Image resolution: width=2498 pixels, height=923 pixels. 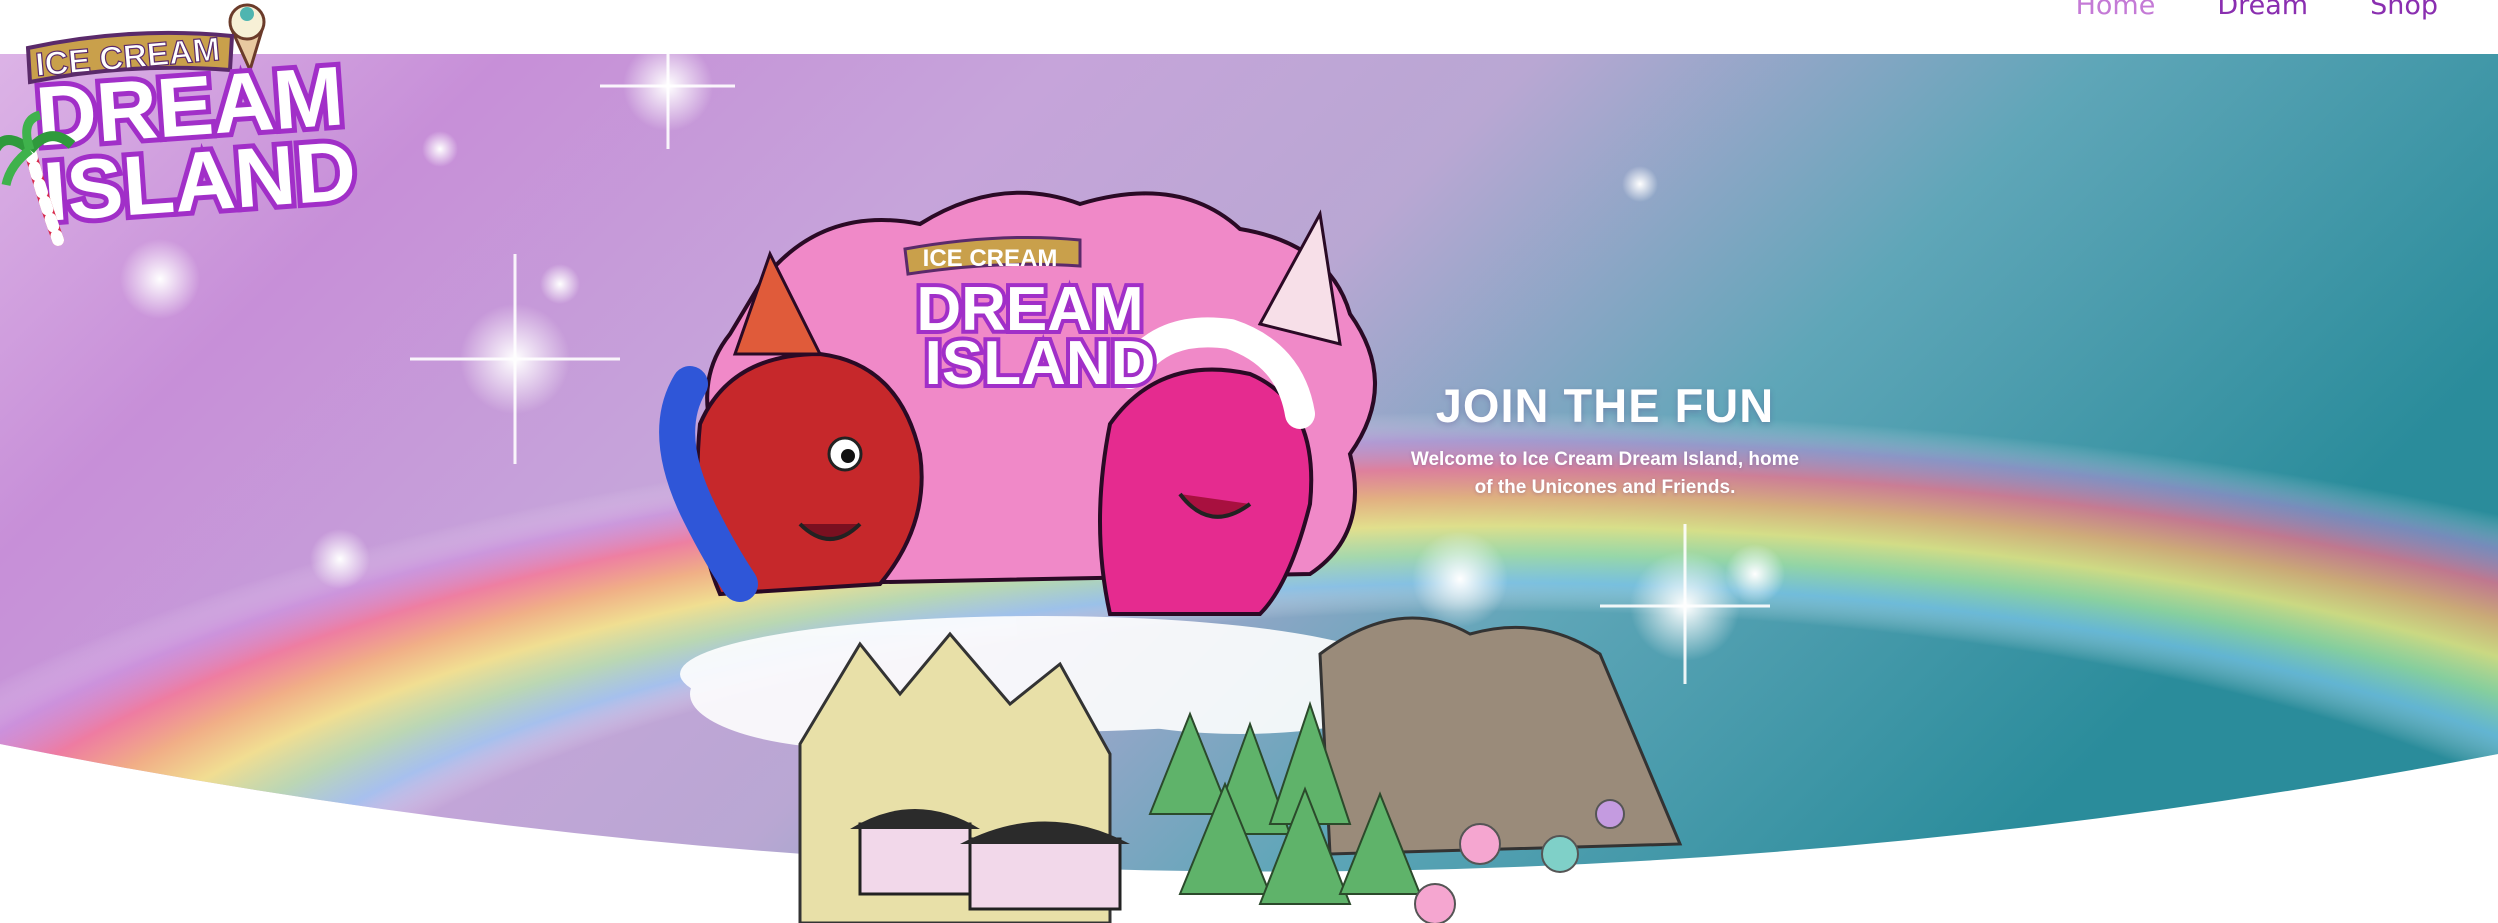 I want to click on site-logo: ICE CREAM DREAM ISLAND, so click(x=180, y=127).